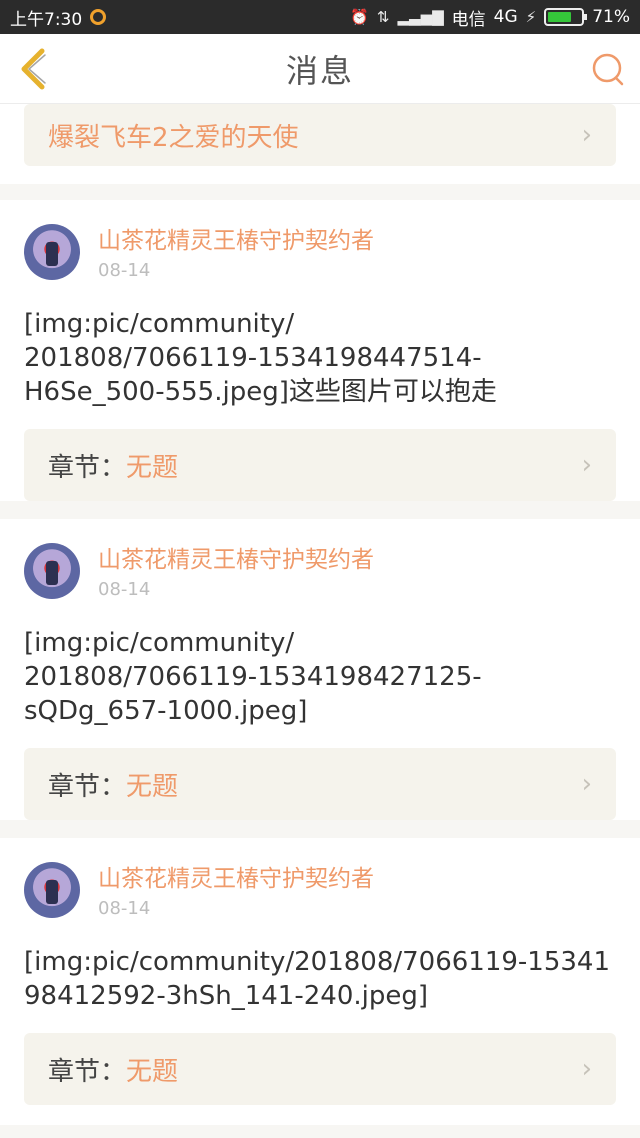  I want to click on network-type: 4G, so click(505, 17).